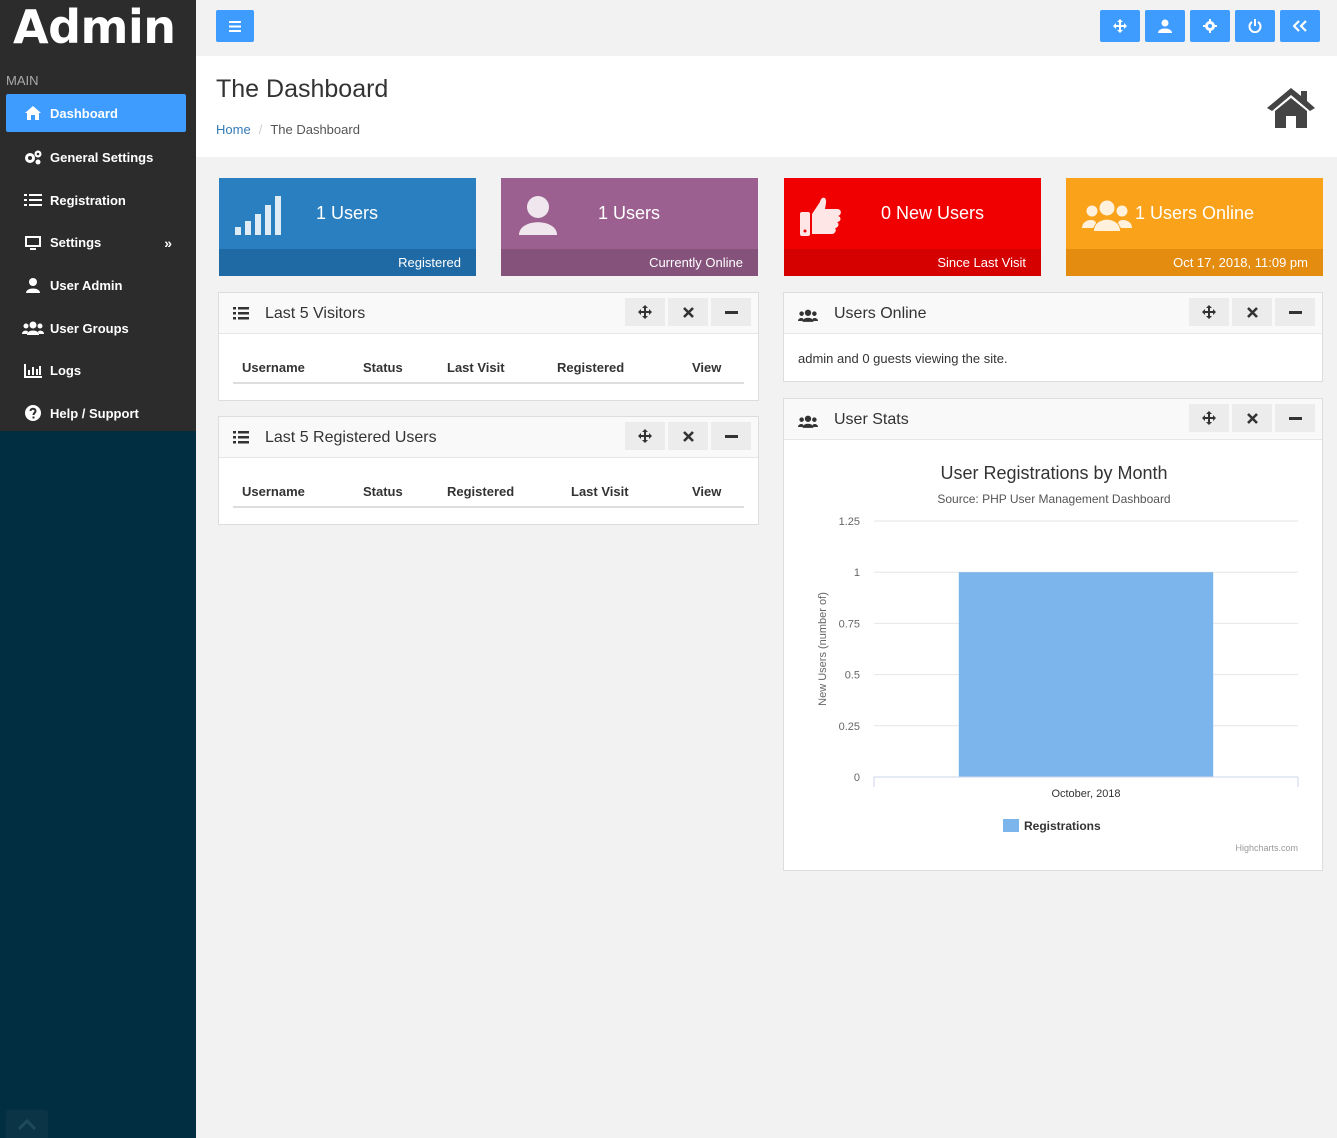  Describe the element at coordinates (96, 157) in the screenshot. I see `sidebar-item-general-settings: General Settings` at that location.